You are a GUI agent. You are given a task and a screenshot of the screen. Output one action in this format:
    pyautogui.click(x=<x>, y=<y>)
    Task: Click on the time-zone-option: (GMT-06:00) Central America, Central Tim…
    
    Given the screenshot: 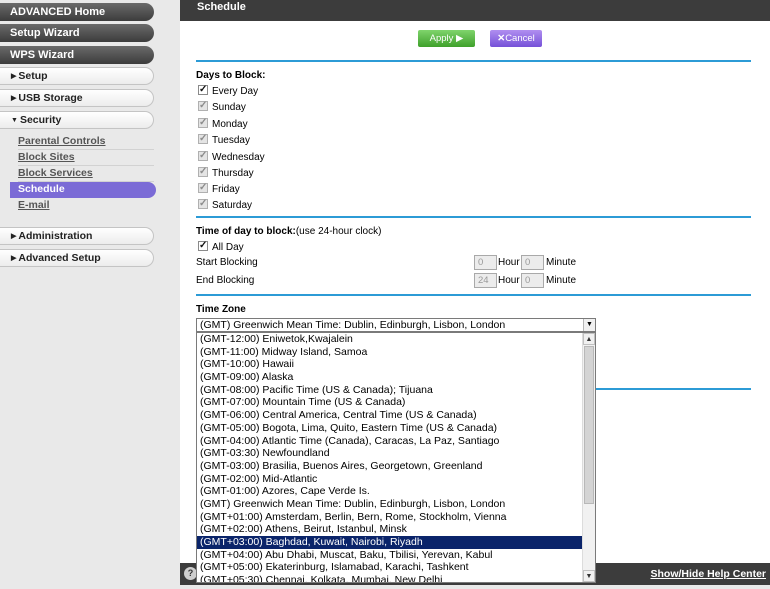 What is the action you would take?
    pyautogui.click(x=389, y=415)
    